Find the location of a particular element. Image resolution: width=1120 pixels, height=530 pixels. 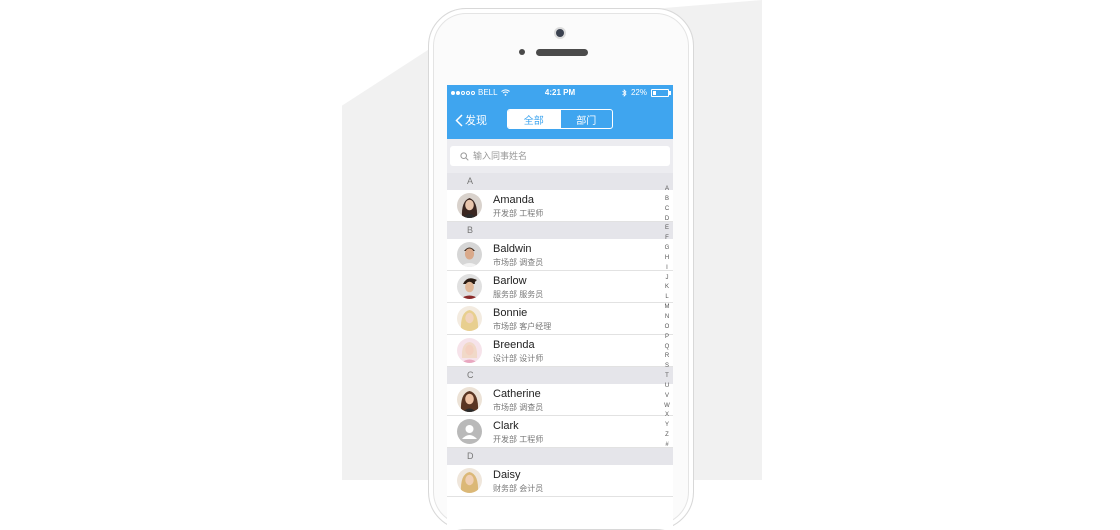

index-letter: J is located at coordinates (667, 279).